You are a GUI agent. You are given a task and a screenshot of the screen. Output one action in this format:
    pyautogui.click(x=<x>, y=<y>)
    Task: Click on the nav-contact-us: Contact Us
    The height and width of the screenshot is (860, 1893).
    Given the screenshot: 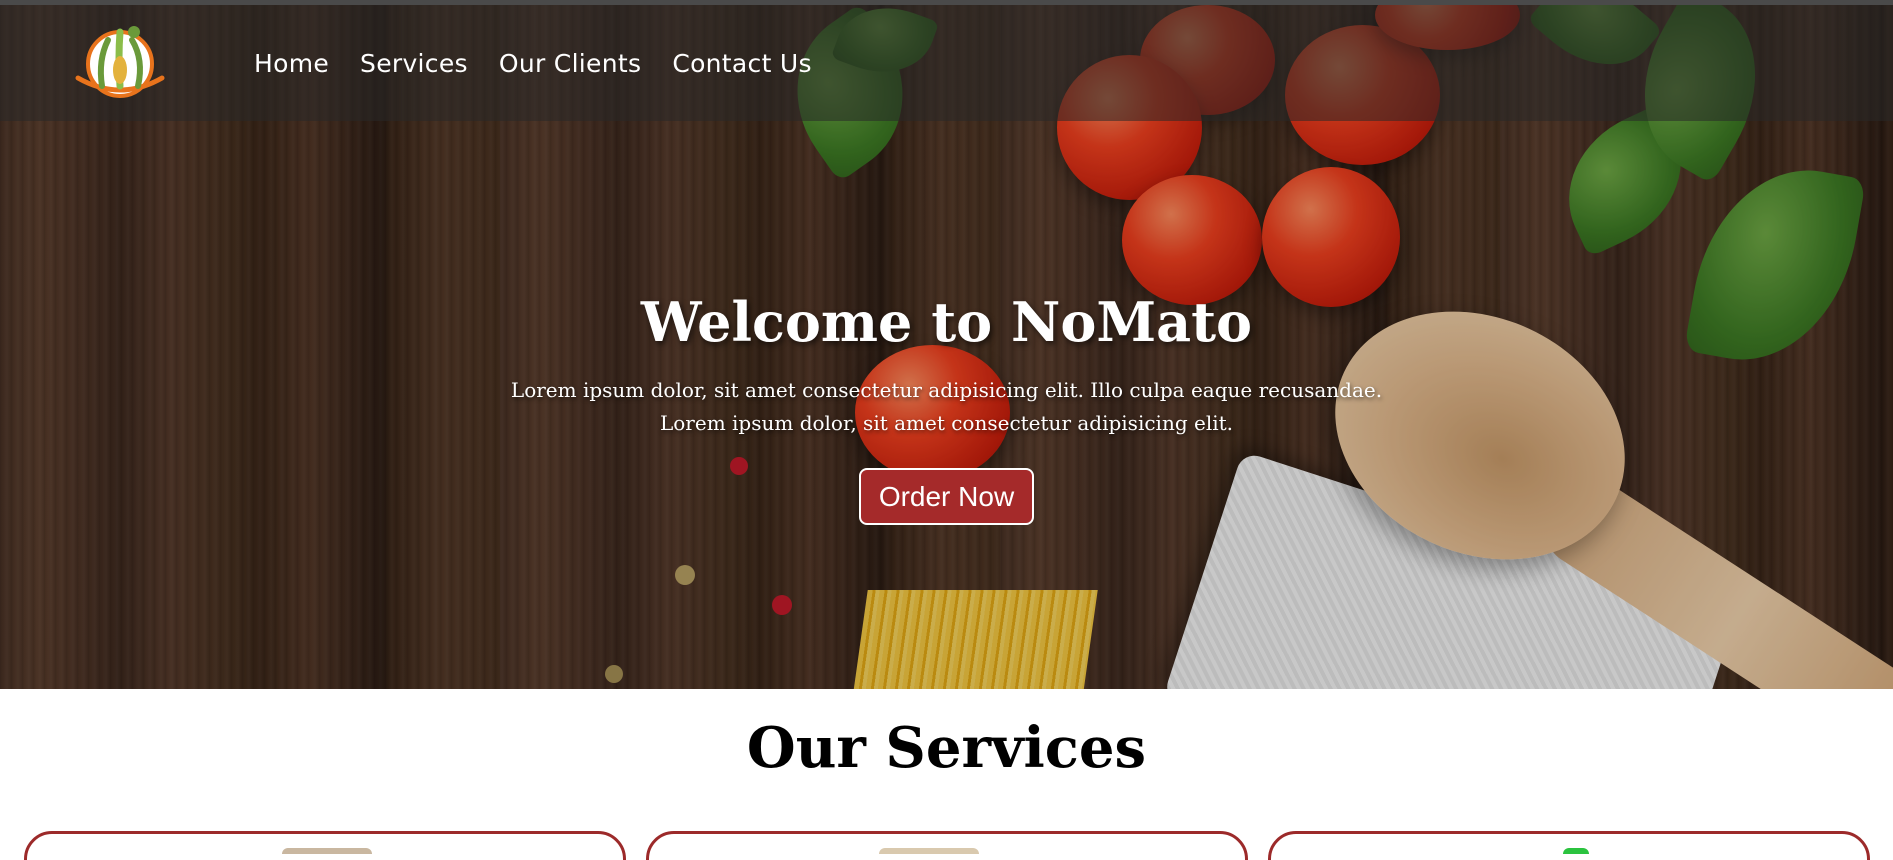 What is the action you would take?
    pyautogui.click(x=742, y=63)
    